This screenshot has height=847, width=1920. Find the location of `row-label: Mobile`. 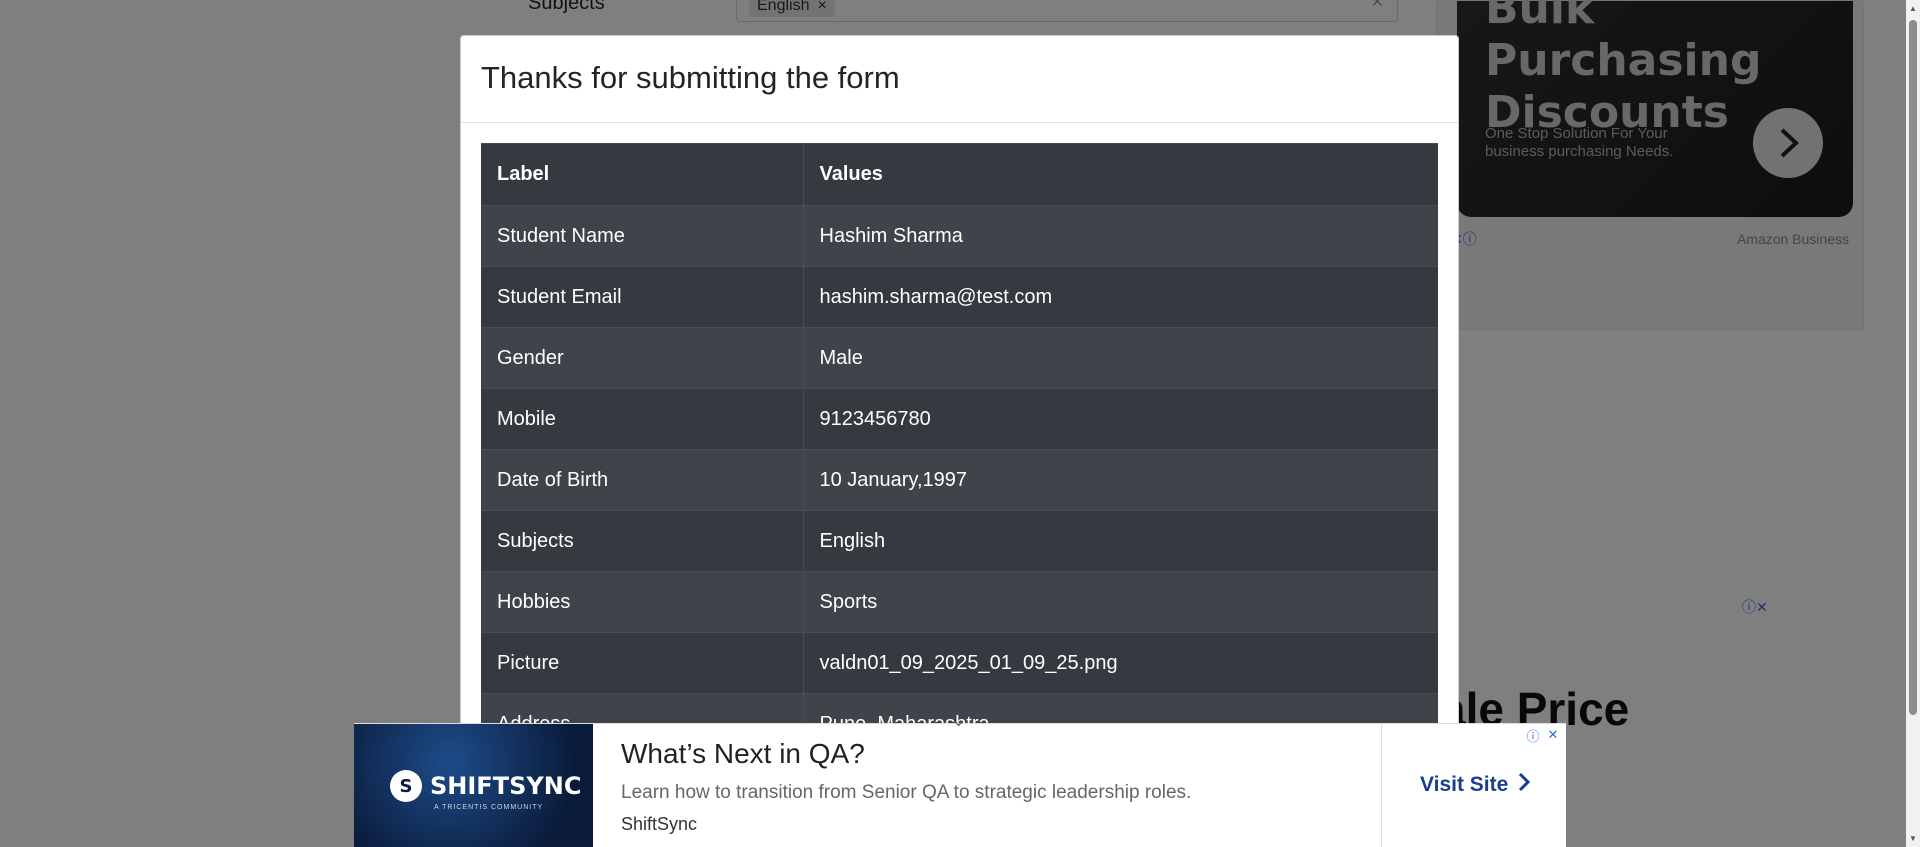

row-label: Mobile is located at coordinates (642, 419).